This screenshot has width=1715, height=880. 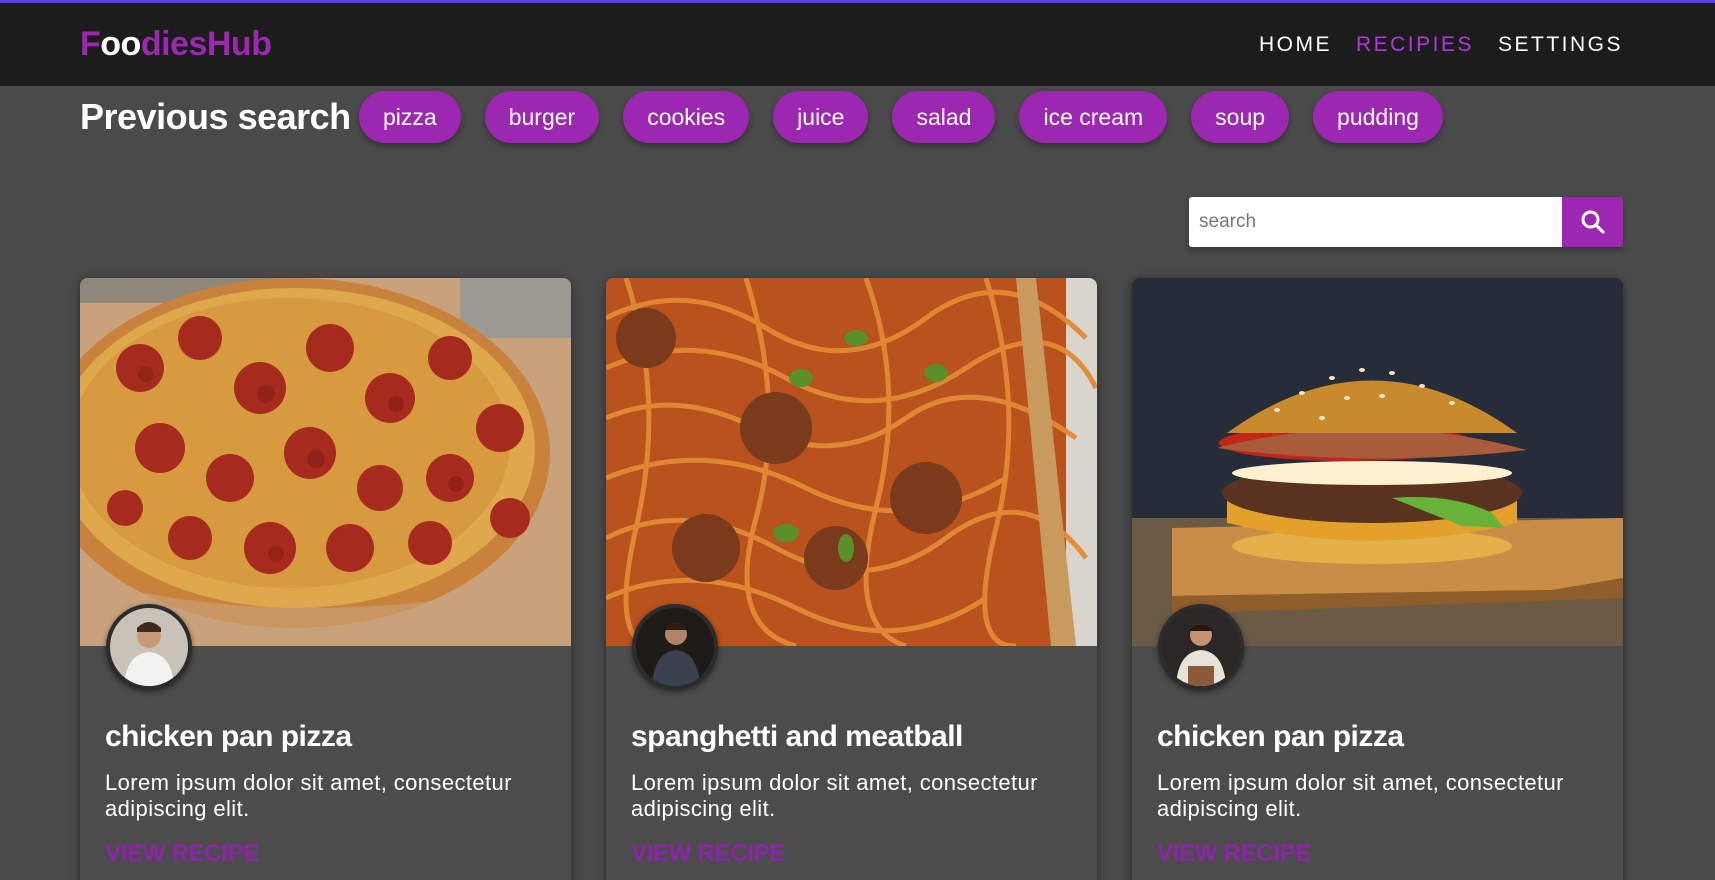 I want to click on search-bar, so click(x=1406, y=222).